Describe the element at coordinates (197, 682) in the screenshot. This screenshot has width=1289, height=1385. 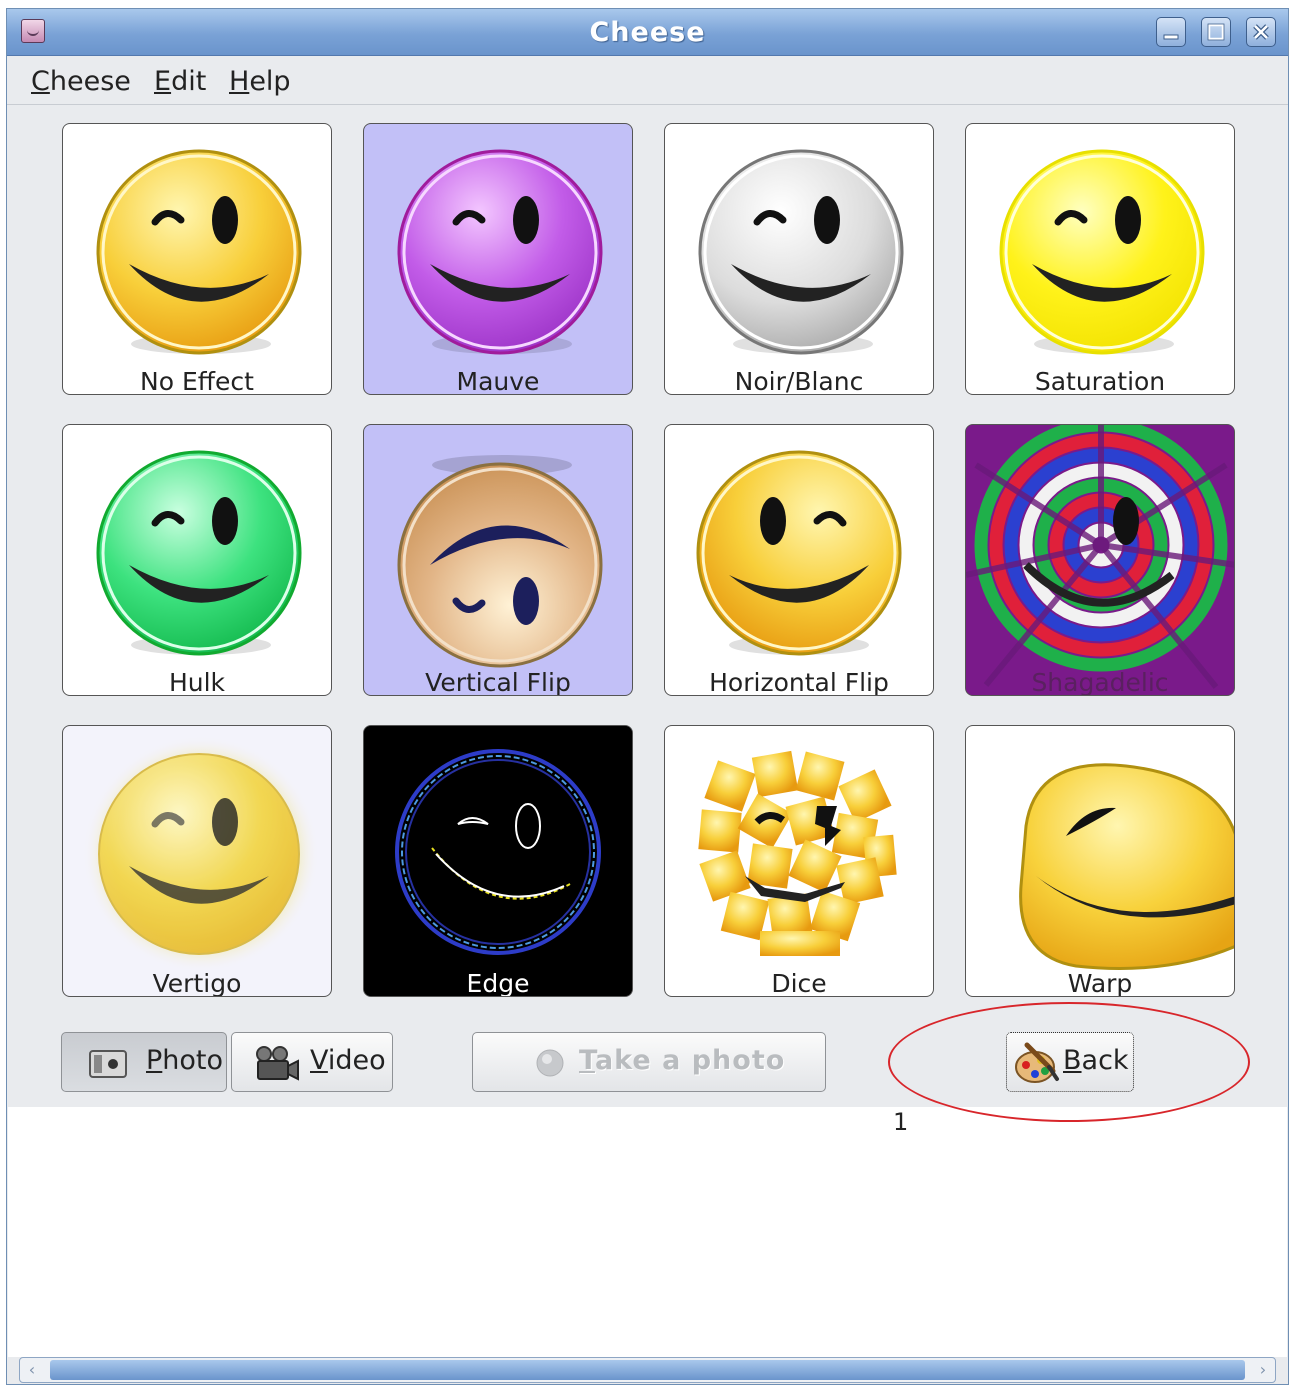
I see `effect-label: Hulk` at that location.